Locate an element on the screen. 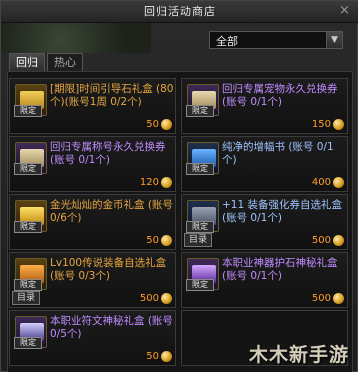  shop-item-card: 限定 目录 +11 装备强化券自选礼盒(账号 0/1个) 500 is located at coordinates (264, 222).